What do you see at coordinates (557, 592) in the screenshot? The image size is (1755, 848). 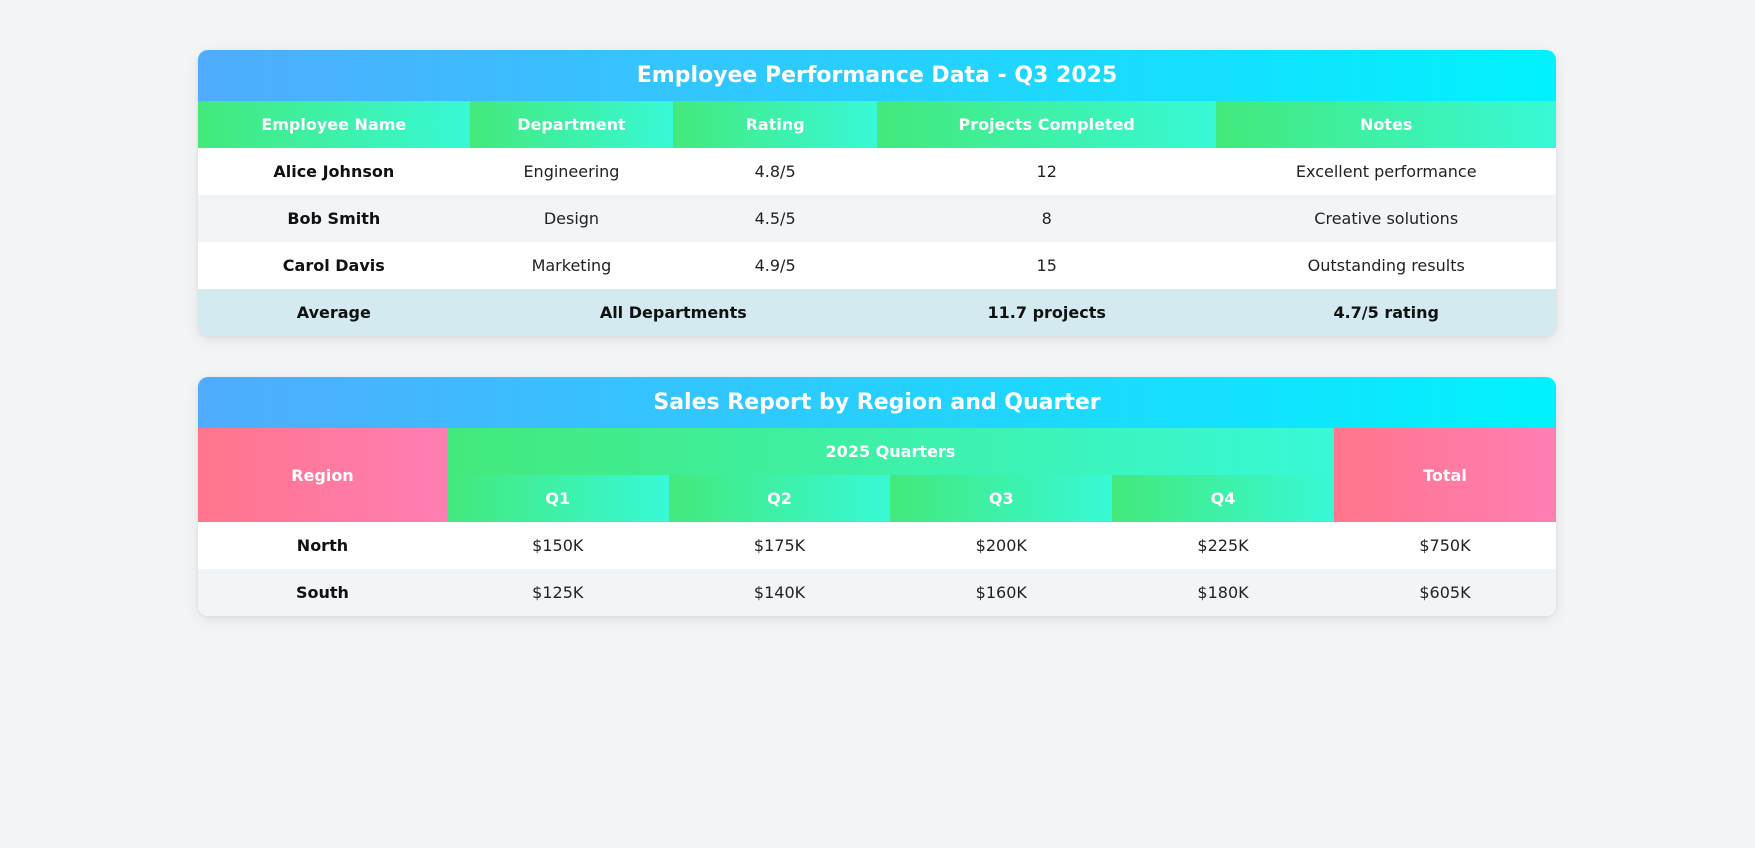 I see `q1-cell: $125K` at bounding box center [557, 592].